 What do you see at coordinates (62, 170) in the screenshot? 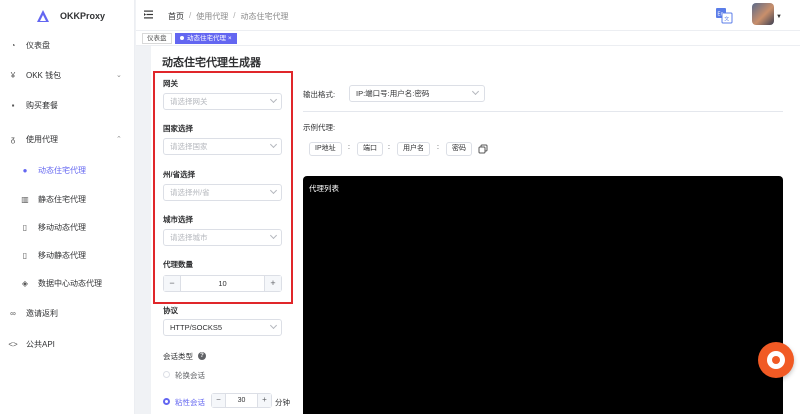
I see `sidebar-item-label: 动态住宅代理` at bounding box center [62, 170].